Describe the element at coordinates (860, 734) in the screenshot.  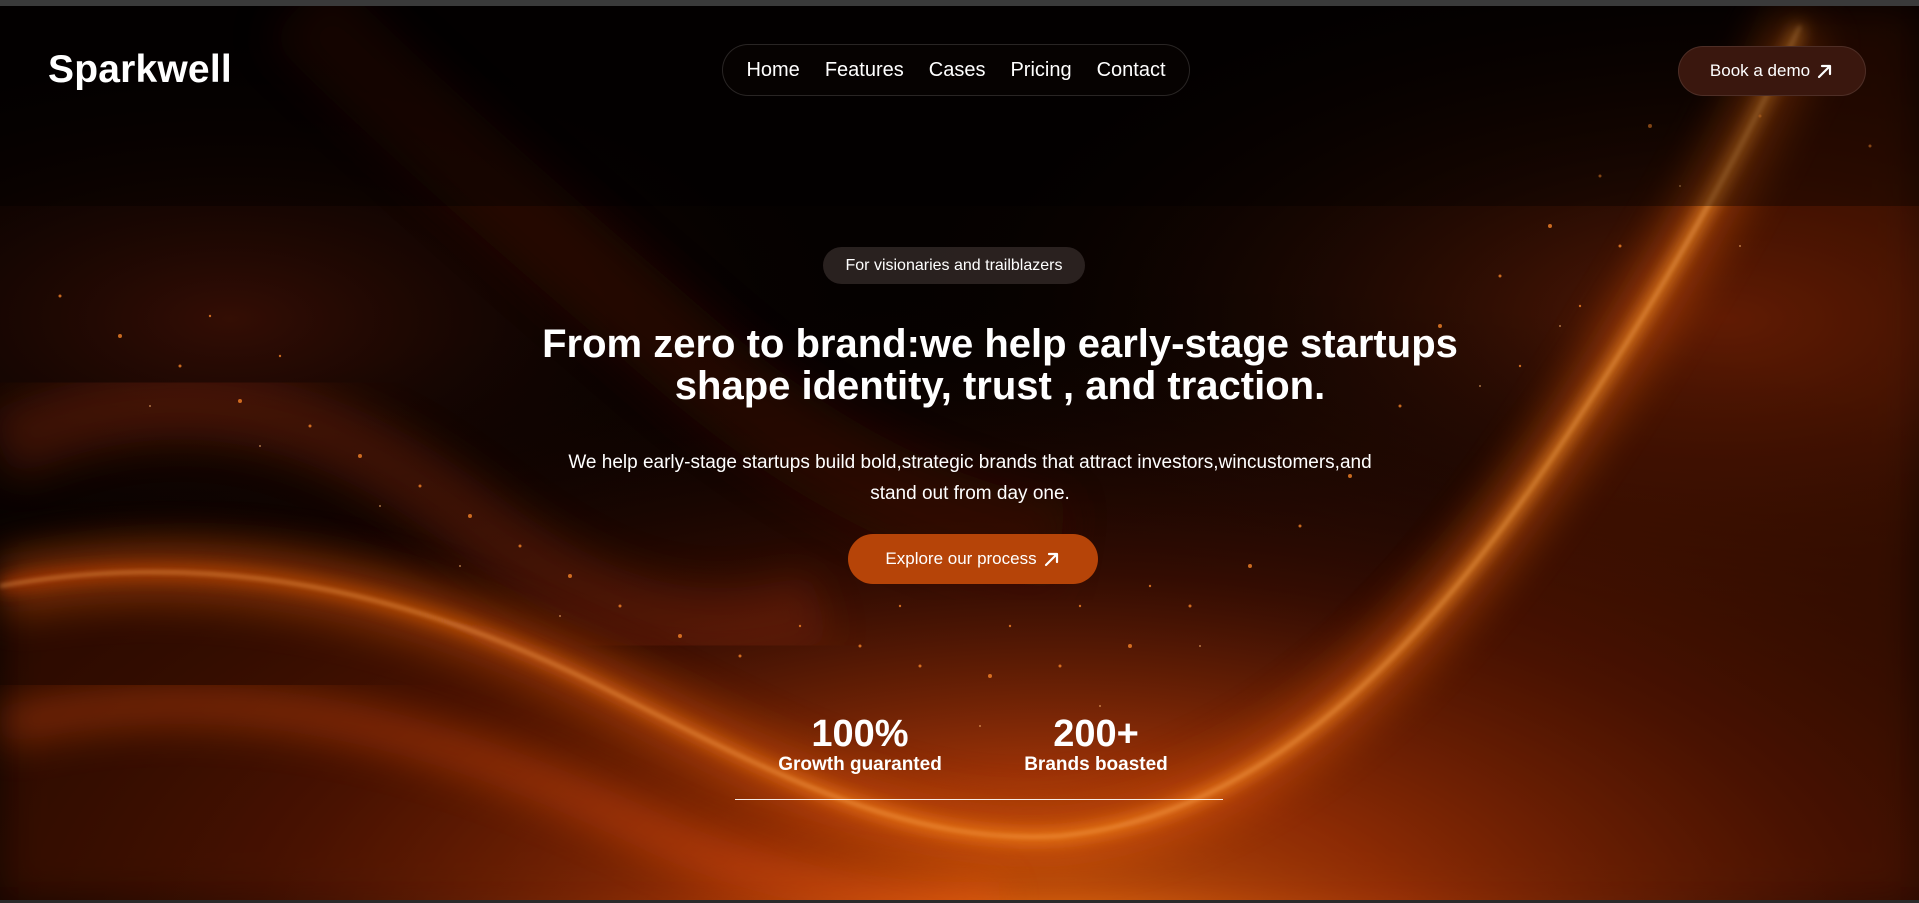
I see `stat-growth-value: 100%` at that location.